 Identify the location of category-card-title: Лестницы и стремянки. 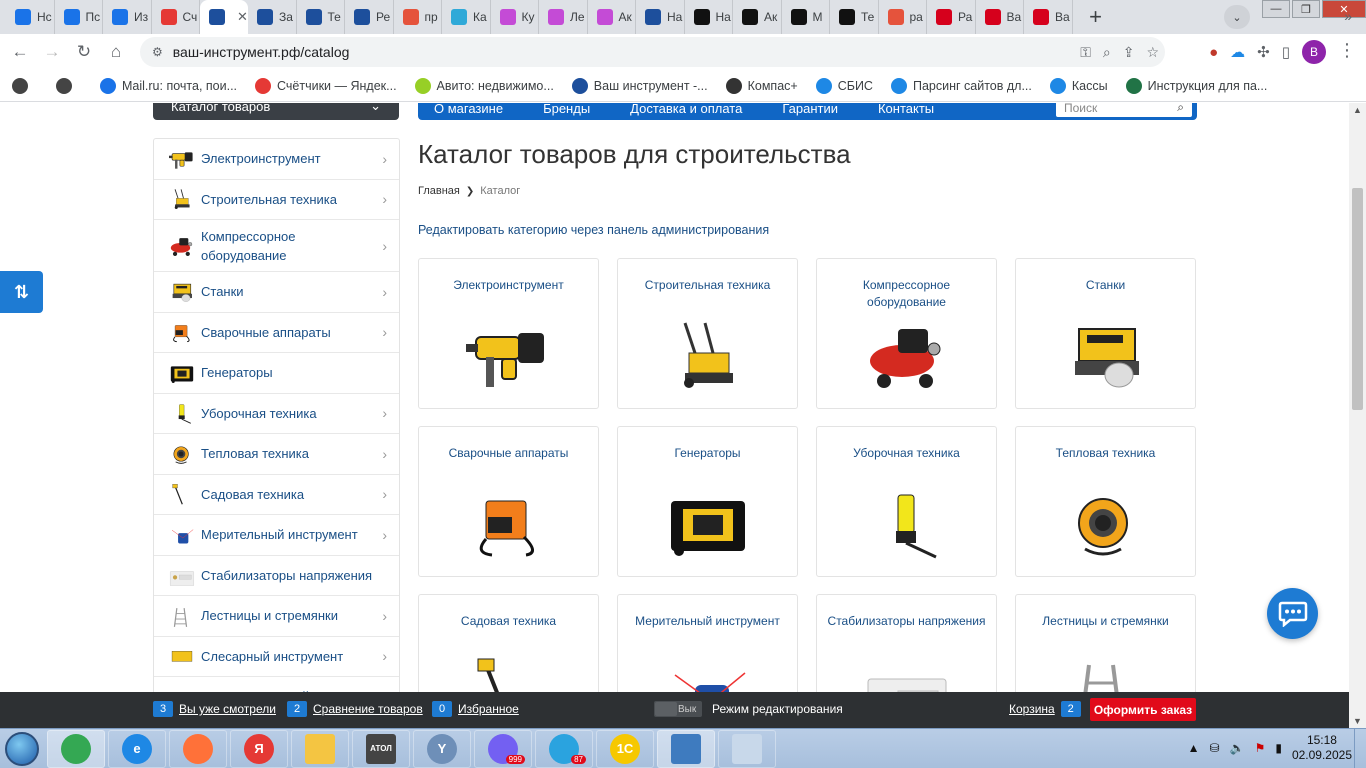
(1105, 621).